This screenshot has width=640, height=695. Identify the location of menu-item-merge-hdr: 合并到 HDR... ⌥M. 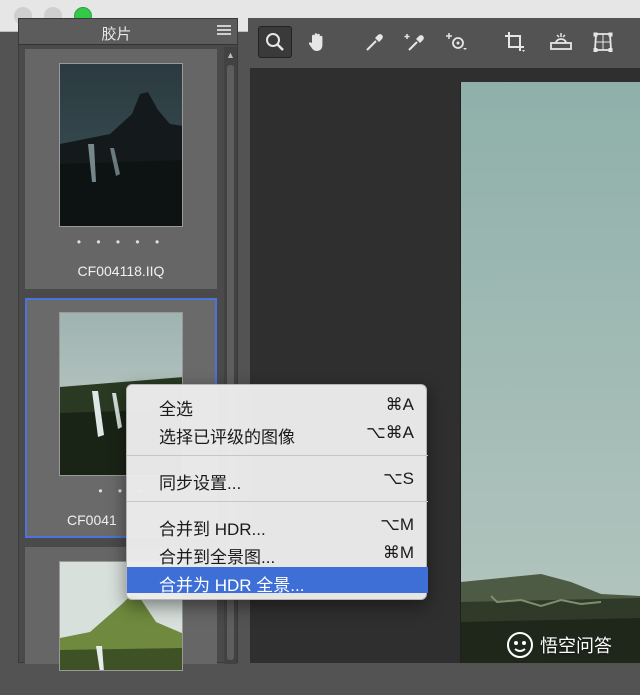
(277, 525).